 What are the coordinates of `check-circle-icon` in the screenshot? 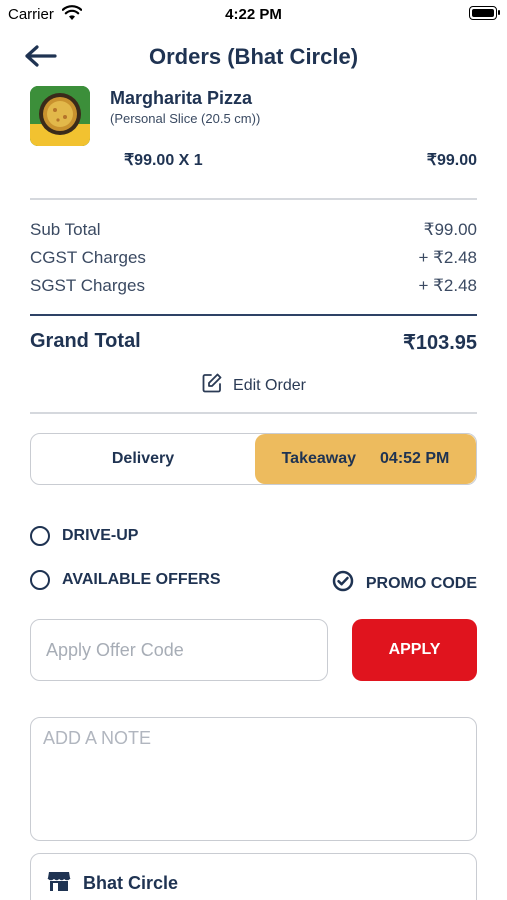 It's located at (343, 583).